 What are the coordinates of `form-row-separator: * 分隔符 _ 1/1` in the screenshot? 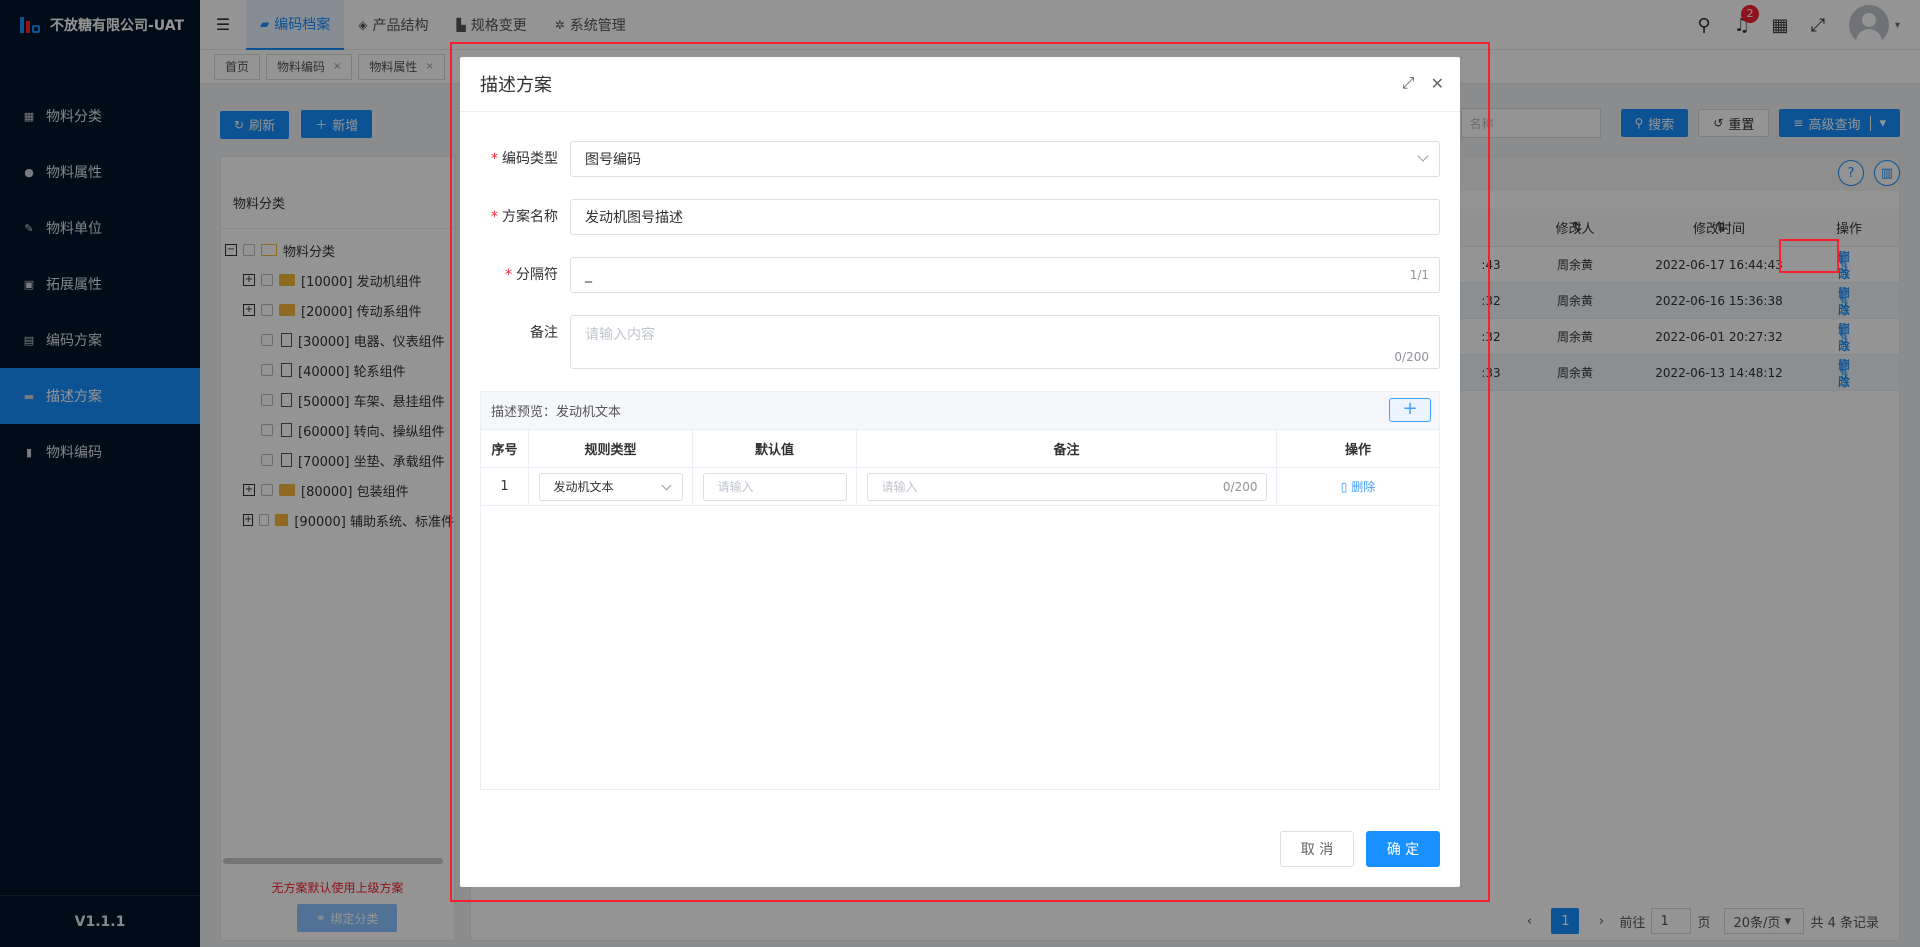 It's located at (960, 275).